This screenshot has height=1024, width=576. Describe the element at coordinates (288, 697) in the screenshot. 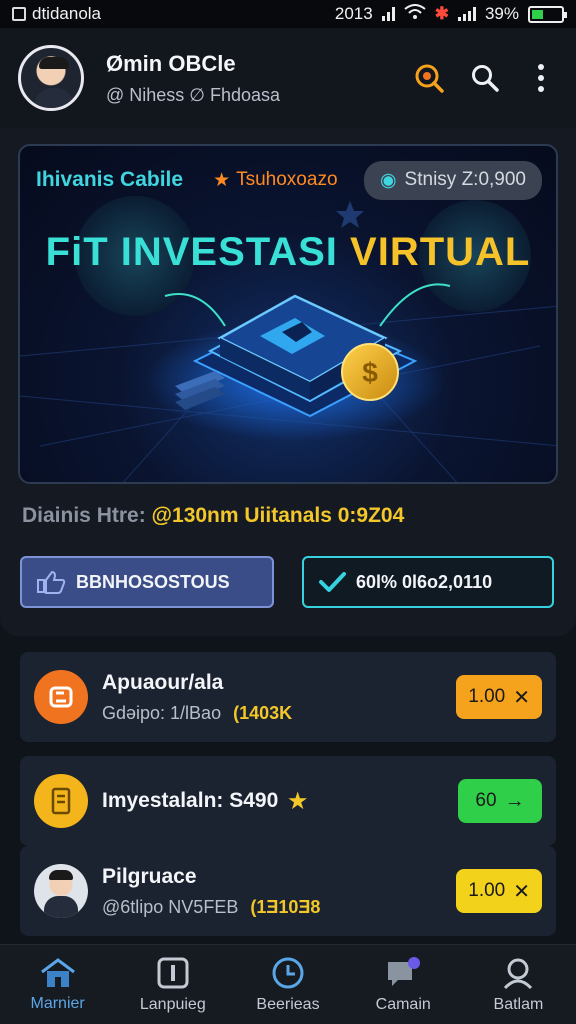

I see `list-item: Apuaour/ala Gdəipo: 1/lBao (1403K 1.00 ✕` at that location.